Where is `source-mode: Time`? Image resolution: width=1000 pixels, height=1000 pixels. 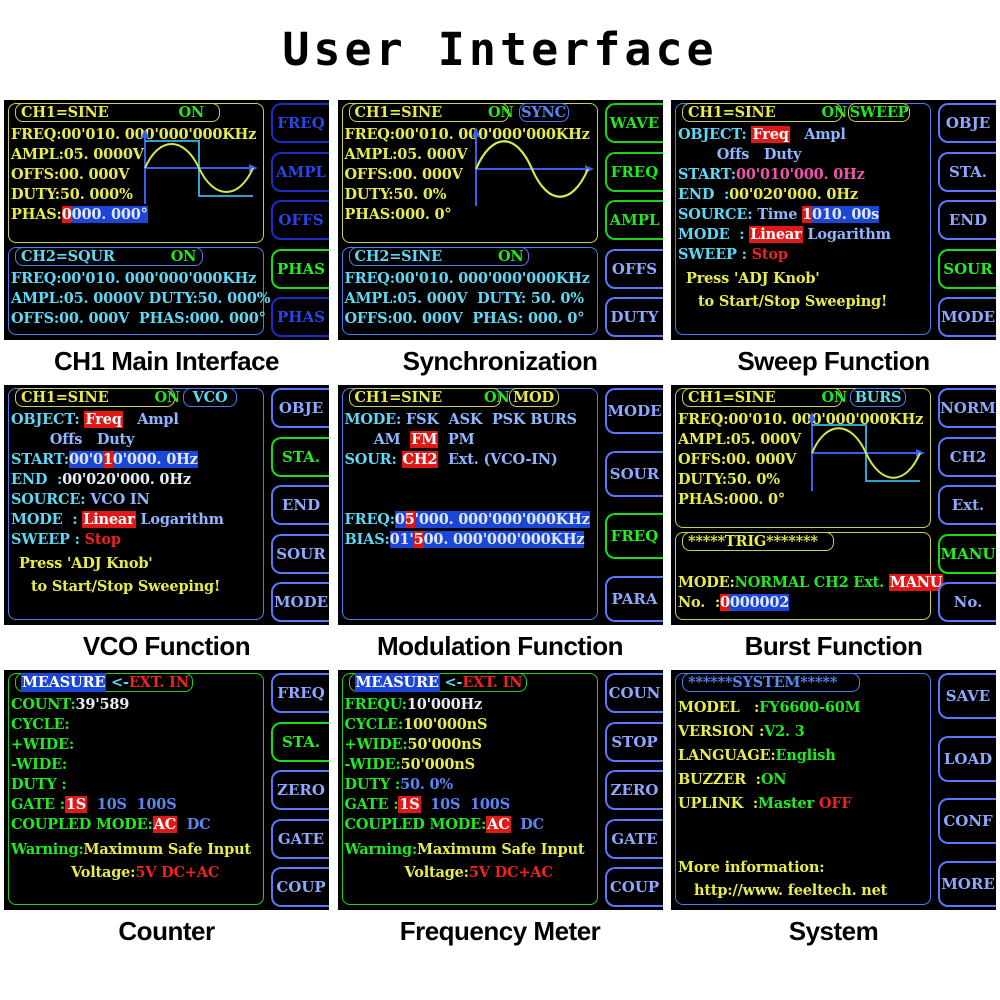
source-mode: Time is located at coordinates (777, 214).